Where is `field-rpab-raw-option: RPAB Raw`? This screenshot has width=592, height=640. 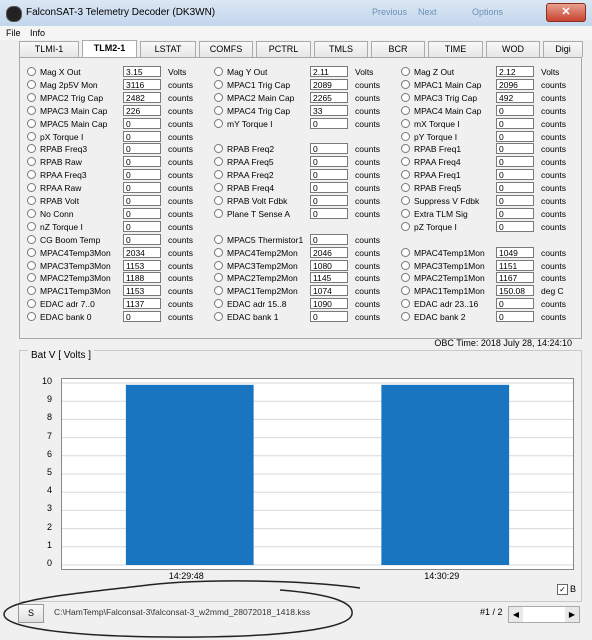 field-rpab-raw-option: RPAB Raw is located at coordinates (54, 162).